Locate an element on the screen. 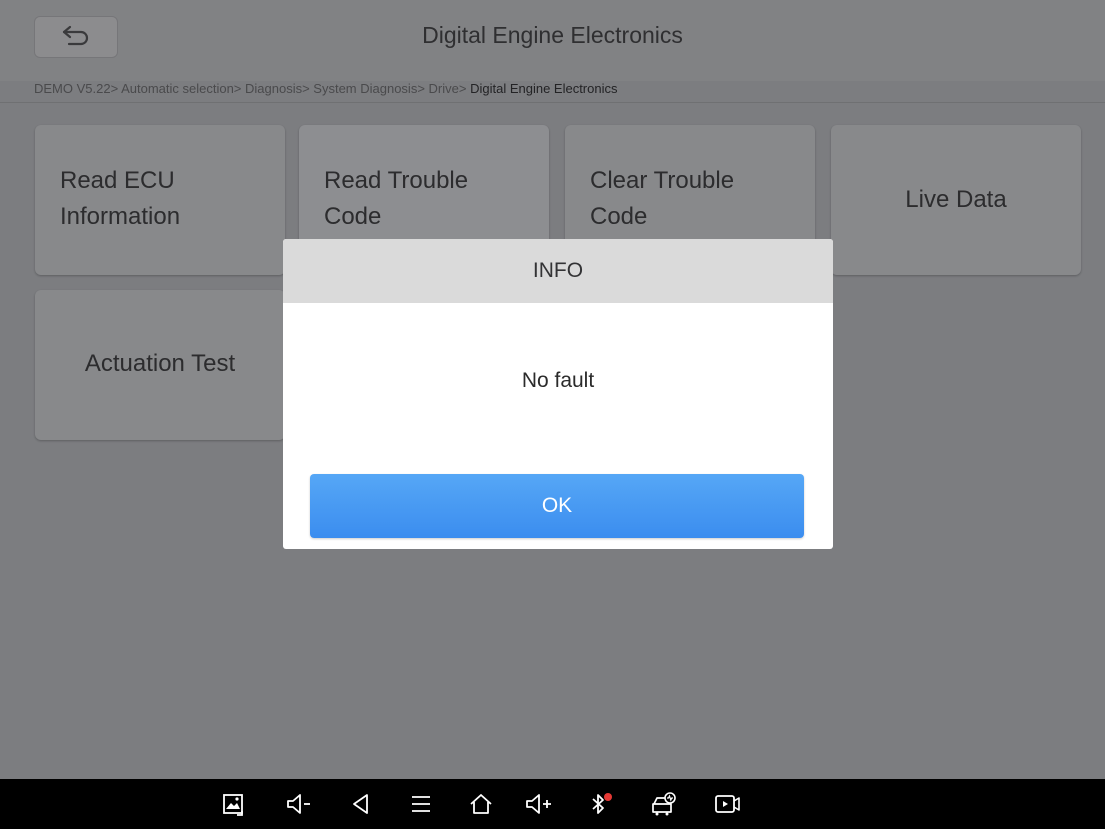 The image size is (1105, 829). bluetooth-icon is located at coordinates (601, 804).